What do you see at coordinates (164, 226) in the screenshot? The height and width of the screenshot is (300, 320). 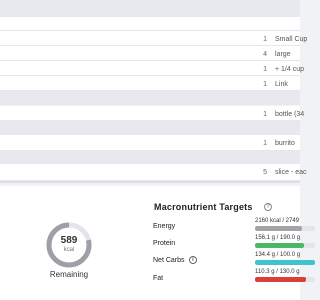 I see `macro-label-energy: Energy` at bounding box center [164, 226].